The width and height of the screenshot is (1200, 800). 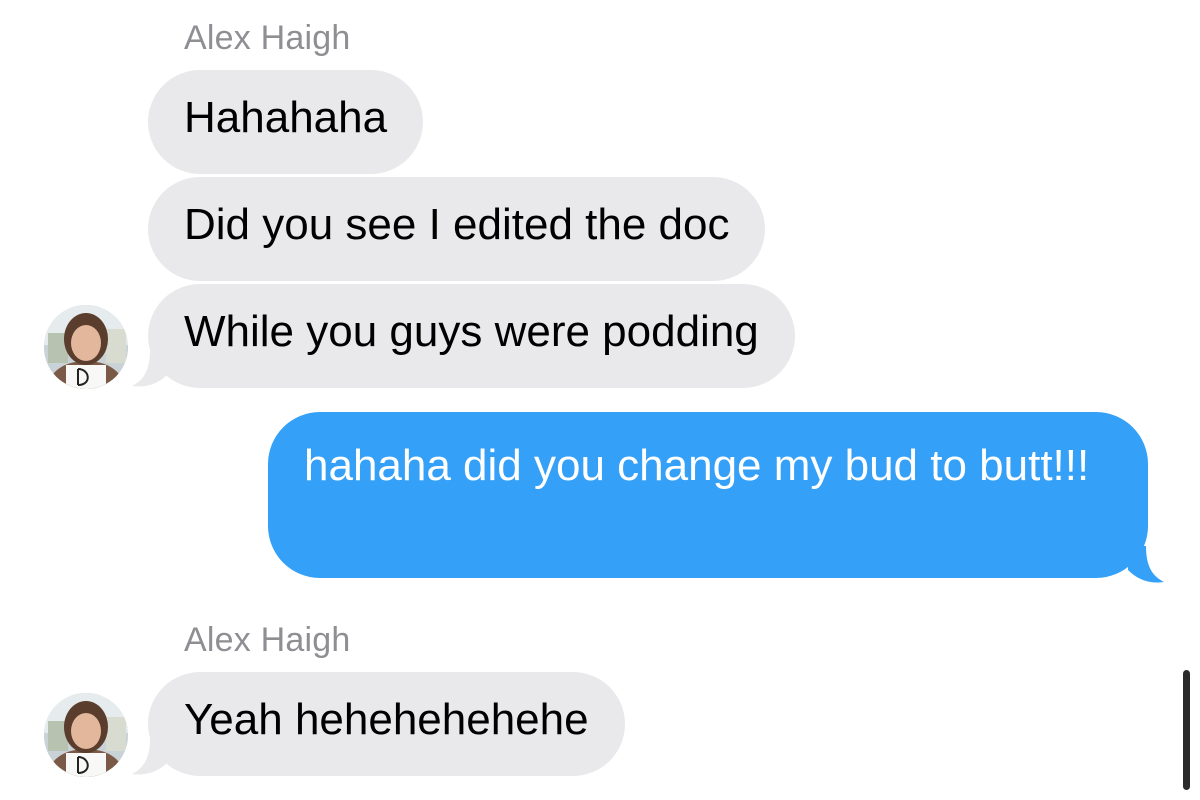 What do you see at coordinates (286, 122) in the screenshot?
I see `incoming-message-bubble: Hahahaha` at bounding box center [286, 122].